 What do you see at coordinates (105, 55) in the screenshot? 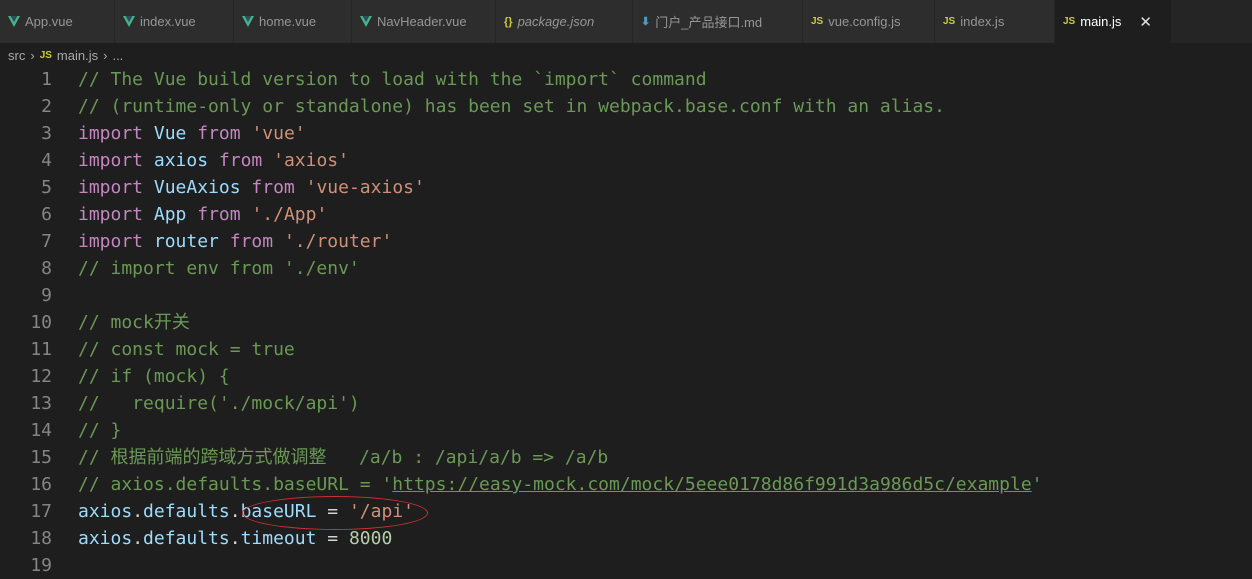
I see `chevron-right-icon: ›` at bounding box center [105, 55].